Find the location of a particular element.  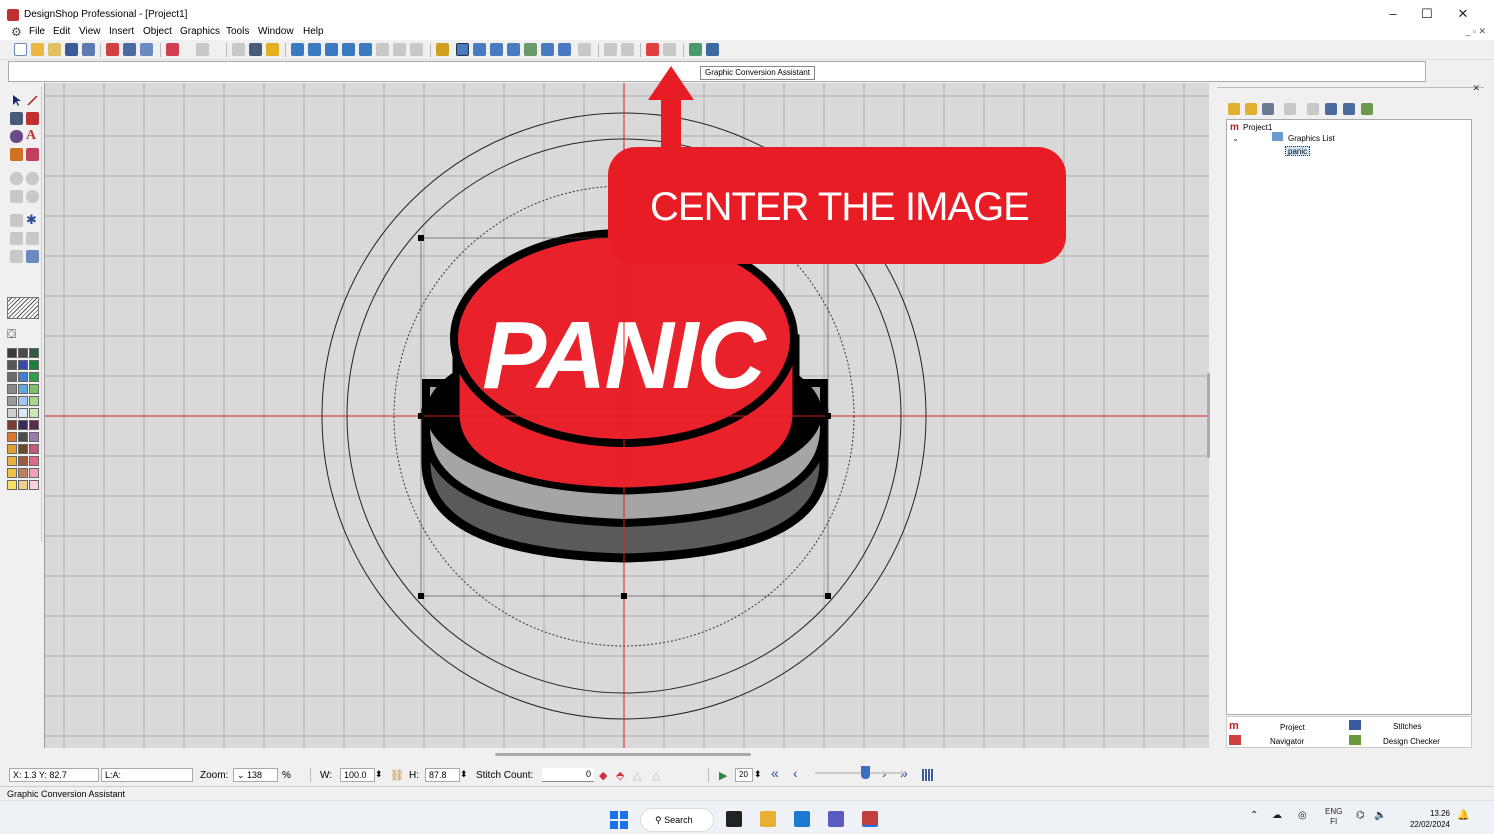

folder-icon is located at coordinates (1251, 109).